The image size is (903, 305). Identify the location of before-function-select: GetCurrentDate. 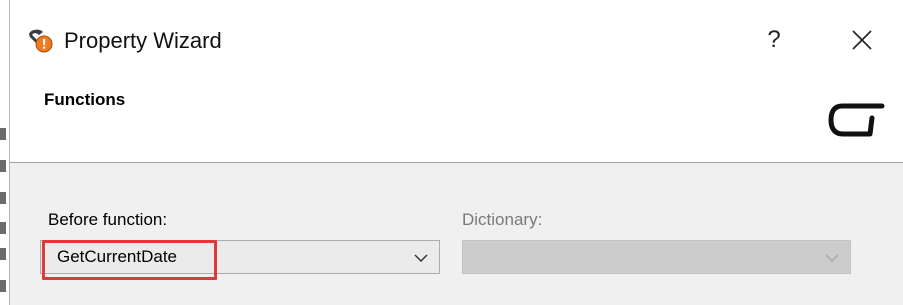
(240, 257).